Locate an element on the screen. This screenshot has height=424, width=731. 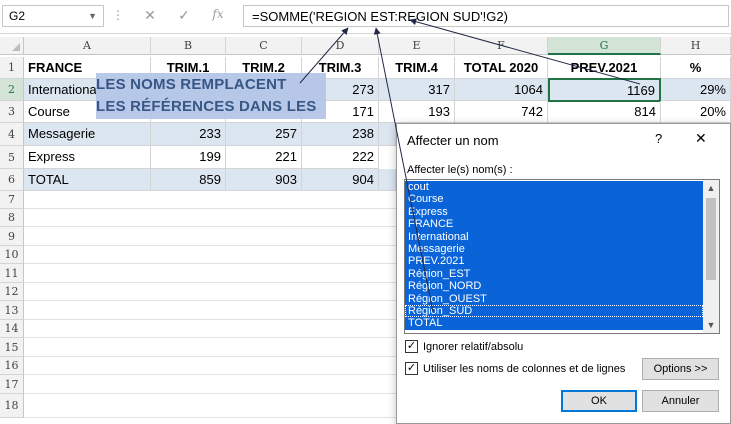
row-header: 14 is located at coordinates (12, 329).